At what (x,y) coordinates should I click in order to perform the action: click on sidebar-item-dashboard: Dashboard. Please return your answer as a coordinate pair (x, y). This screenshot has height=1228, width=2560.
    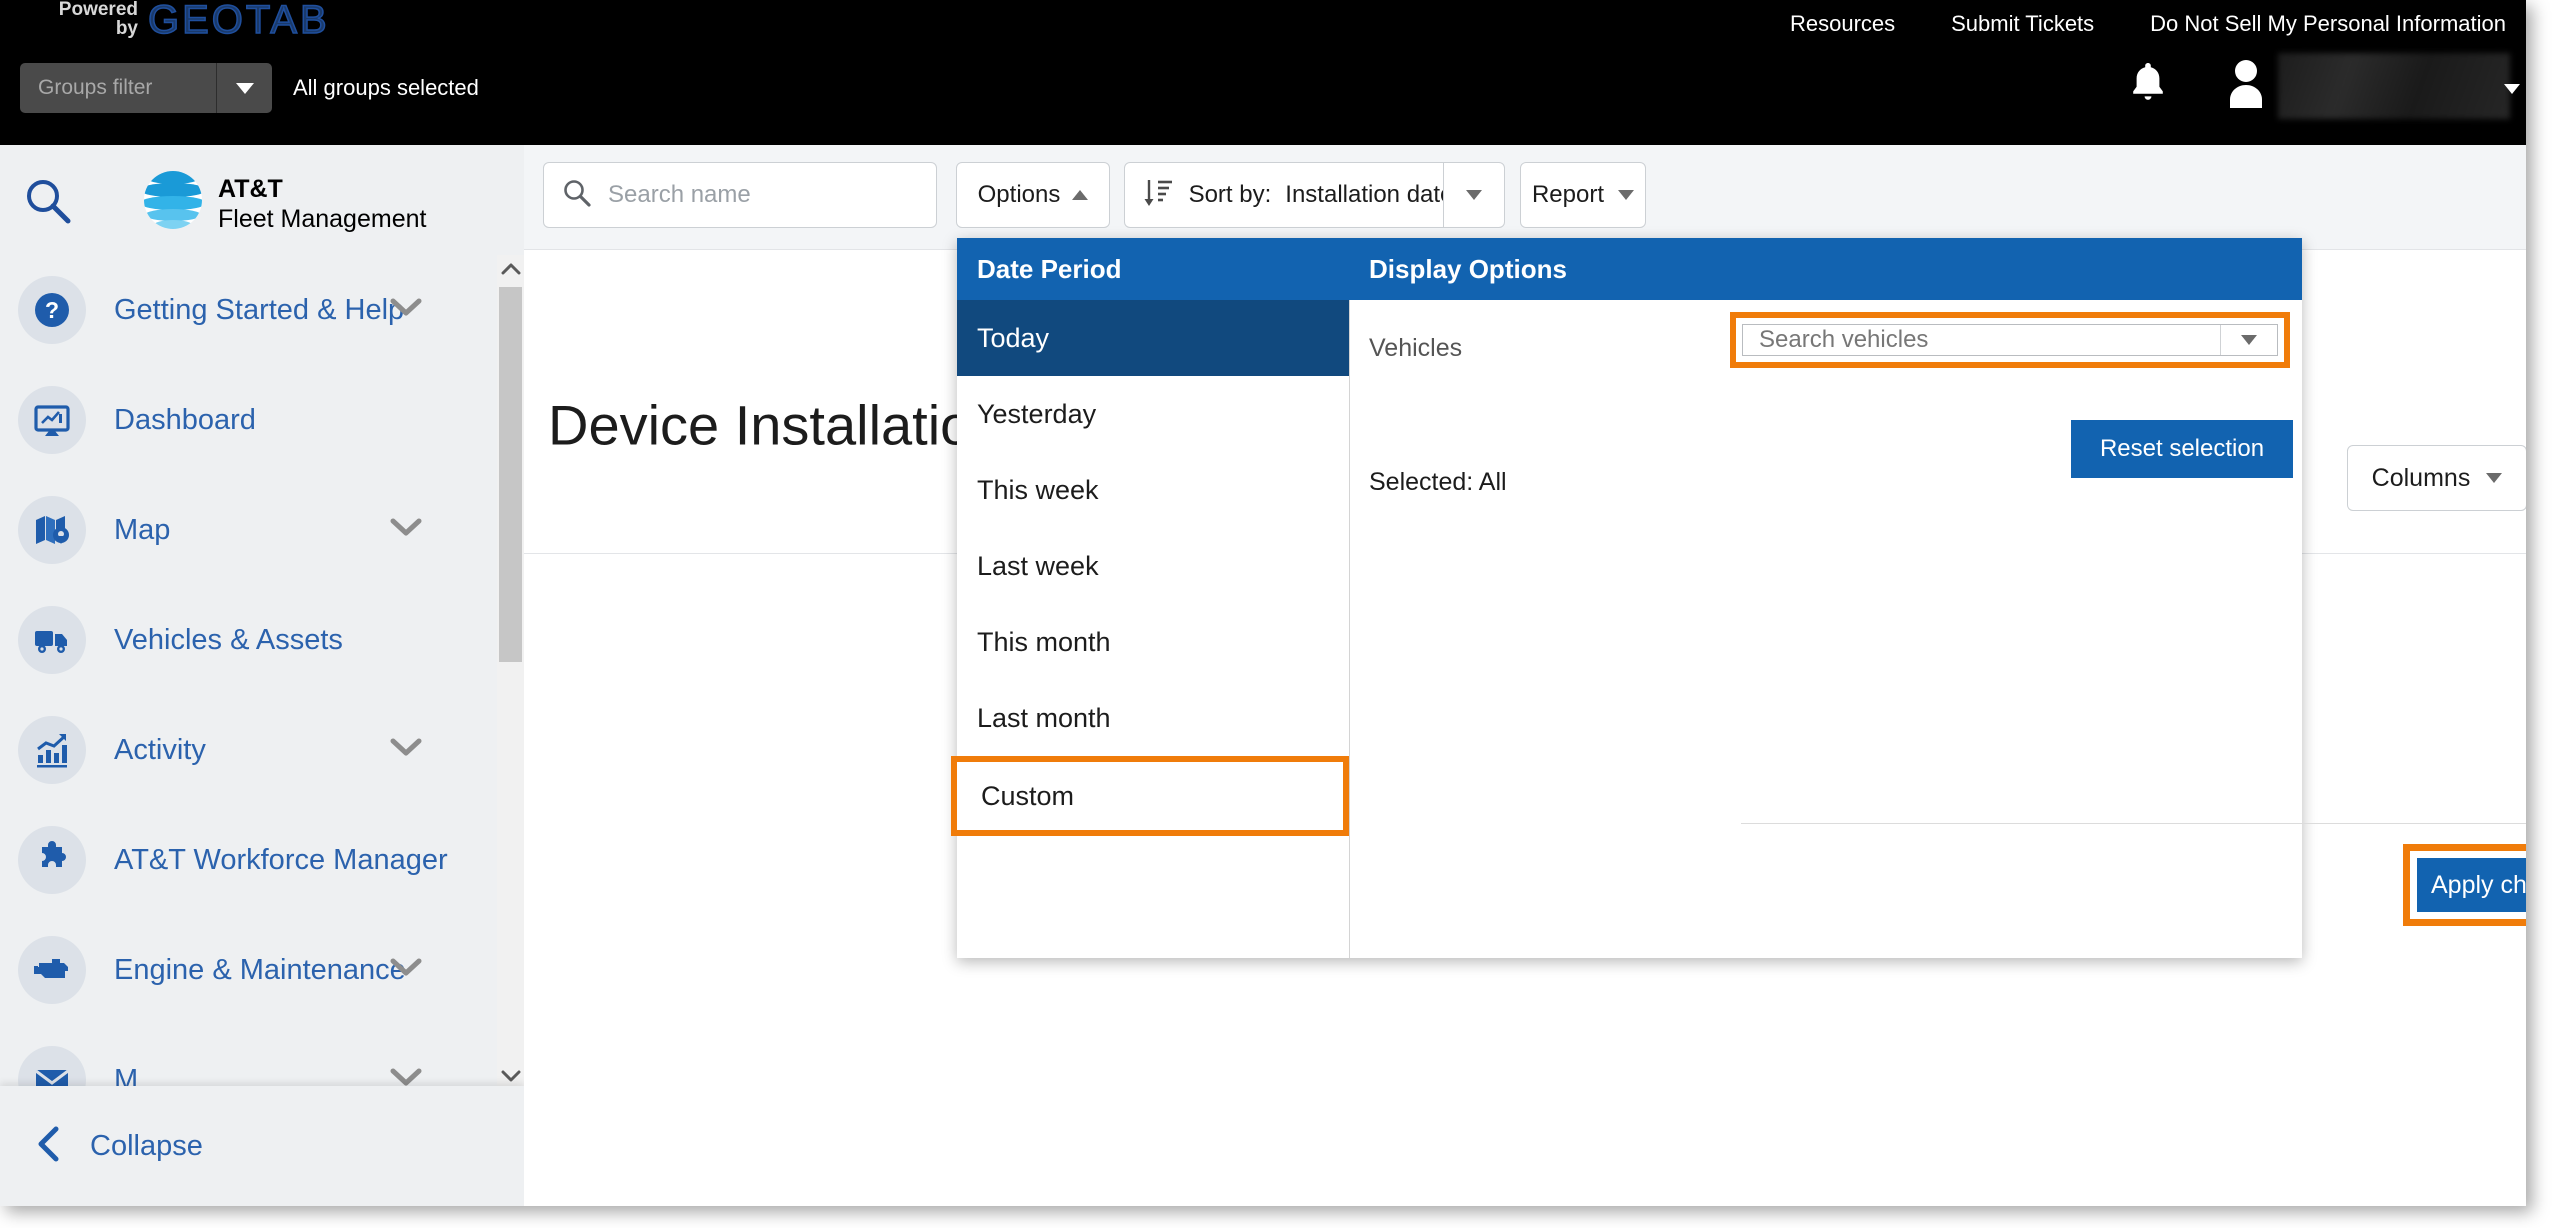
    Looking at the image, I should click on (250, 420).